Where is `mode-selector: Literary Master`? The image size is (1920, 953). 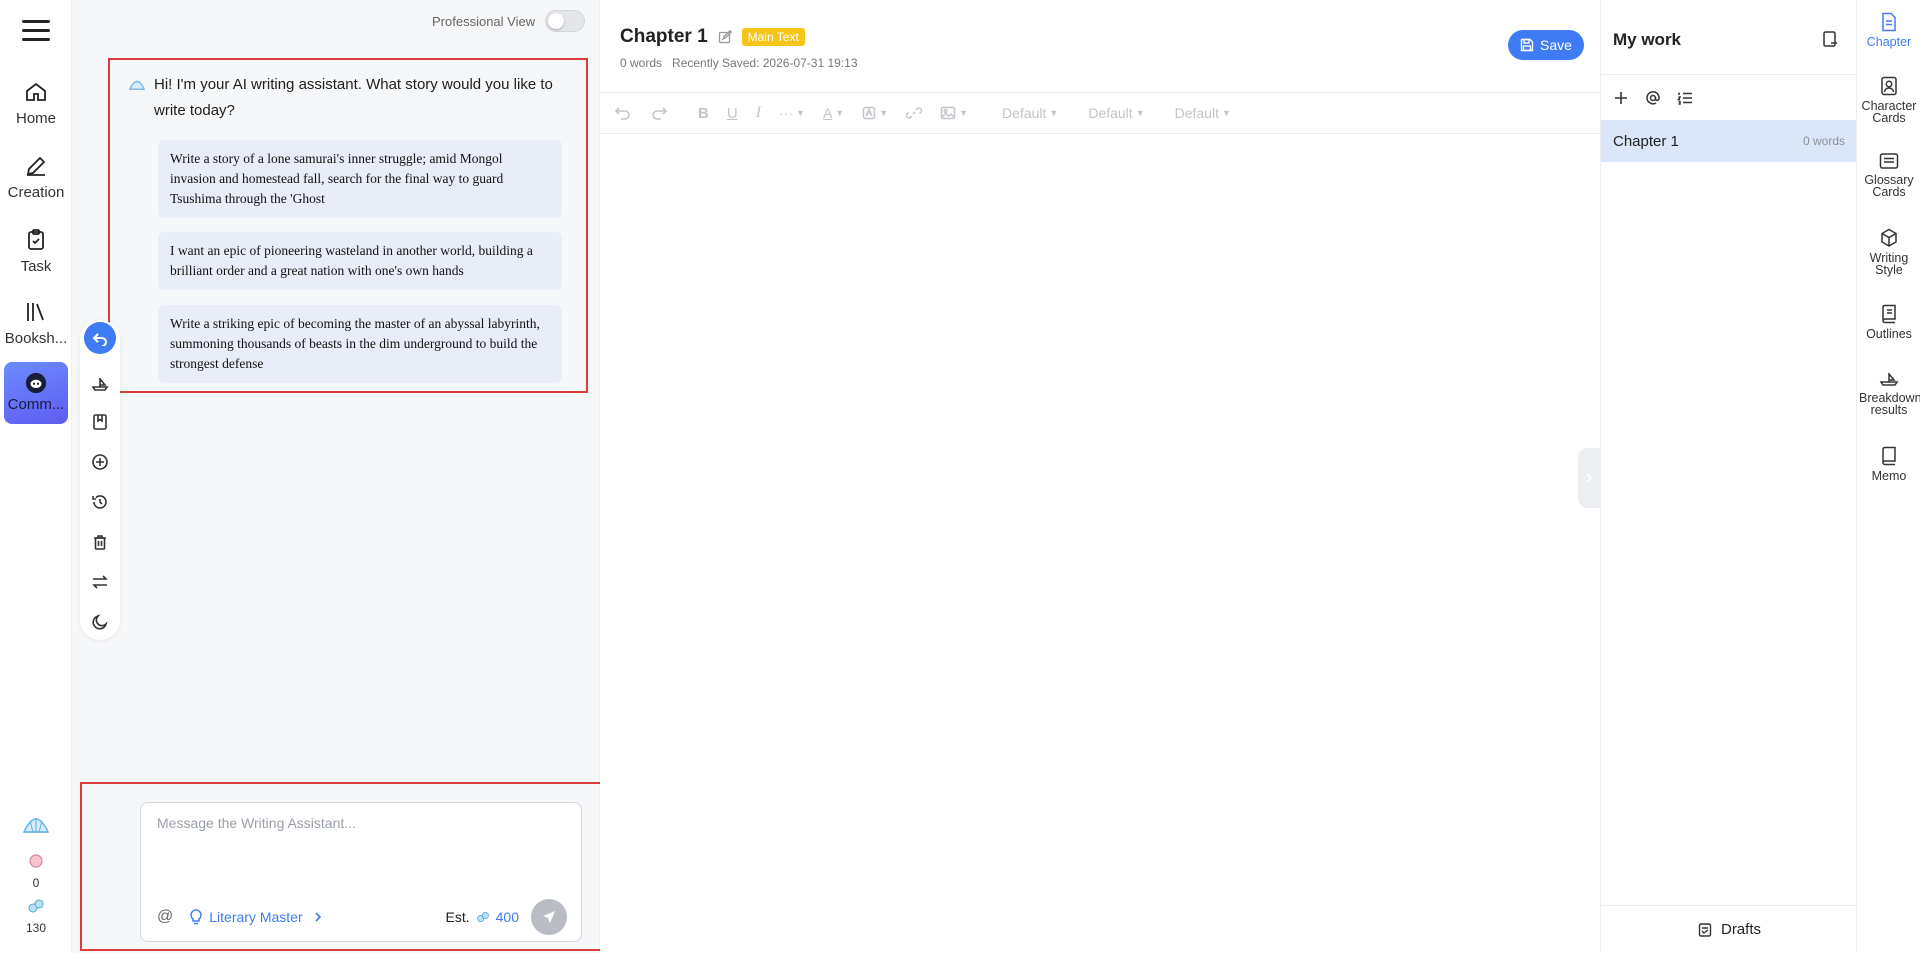
mode-selector: Literary Master is located at coordinates (255, 917).